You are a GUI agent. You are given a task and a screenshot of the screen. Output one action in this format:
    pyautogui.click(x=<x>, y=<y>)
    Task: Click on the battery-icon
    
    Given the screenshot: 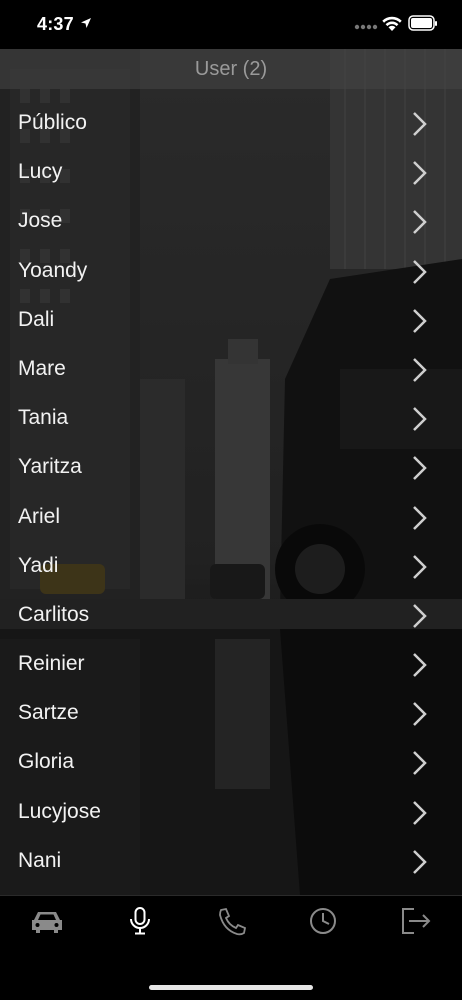 What is the action you would take?
    pyautogui.click(x=422, y=23)
    